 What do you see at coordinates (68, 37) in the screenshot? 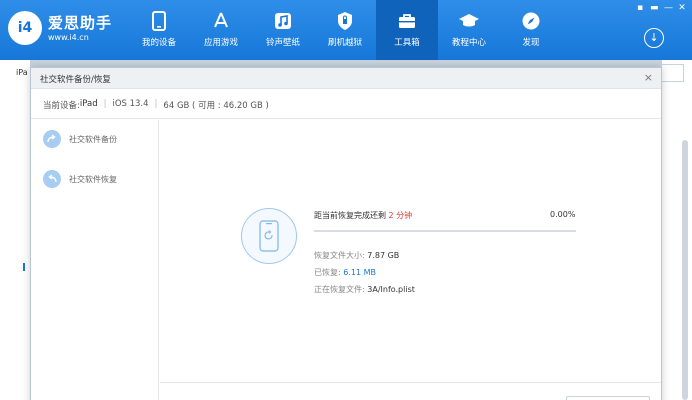
I see `app-url: www.i4.cn` at bounding box center [68, 37].